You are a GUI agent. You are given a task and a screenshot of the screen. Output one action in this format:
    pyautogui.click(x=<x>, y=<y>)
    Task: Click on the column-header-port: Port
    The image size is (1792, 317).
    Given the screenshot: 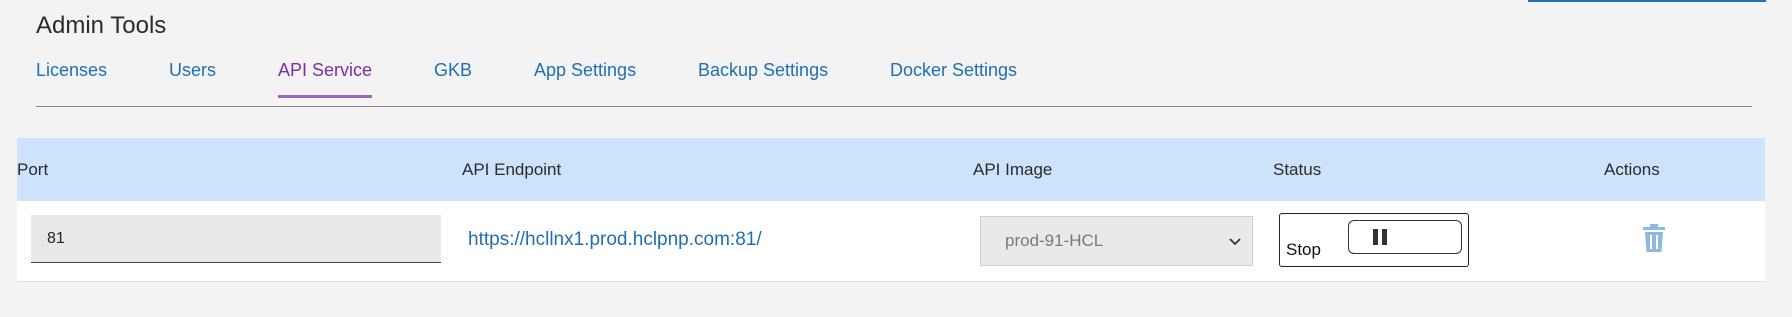 What is the action you would take?
    pyautogui.click(x=33, y=169)
    